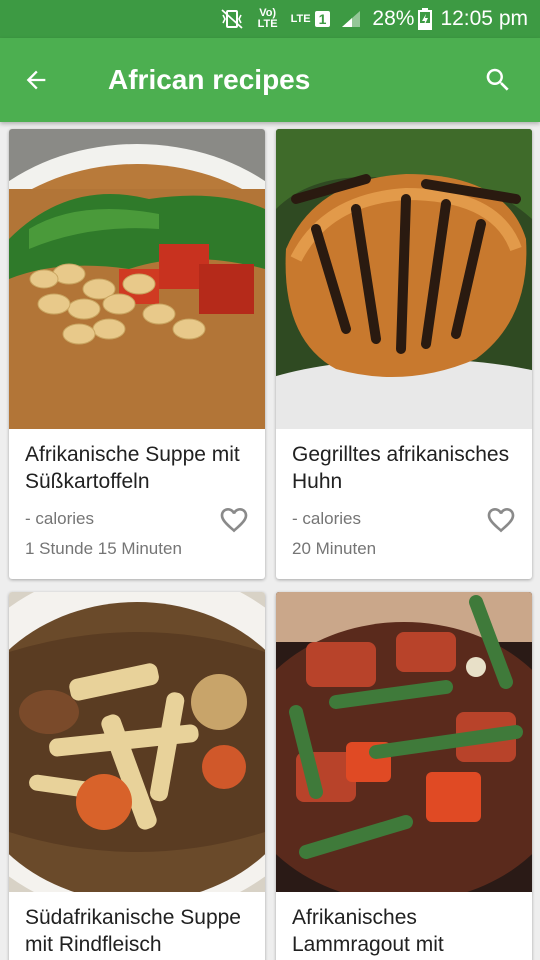  Describe the element at coordinates (404, 533) in the screenshot. I see `recipe-meta: - calories 20 Minuten` at that location.